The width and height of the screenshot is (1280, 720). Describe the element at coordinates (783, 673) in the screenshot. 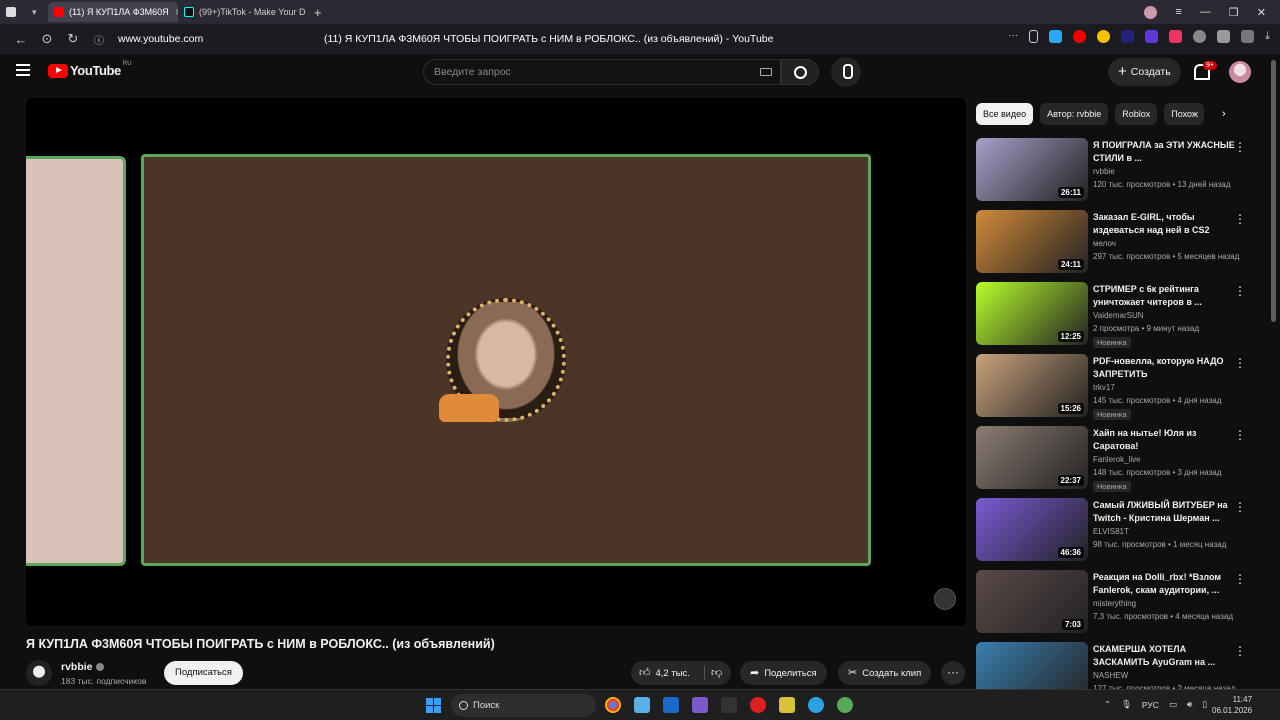

I see `share-button: ➦ Поделиться` at that location.